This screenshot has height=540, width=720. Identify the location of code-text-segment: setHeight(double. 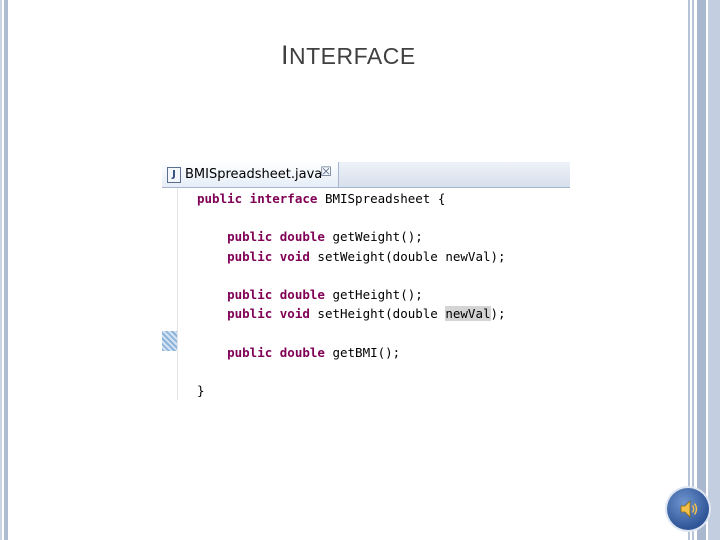
(377, 314).